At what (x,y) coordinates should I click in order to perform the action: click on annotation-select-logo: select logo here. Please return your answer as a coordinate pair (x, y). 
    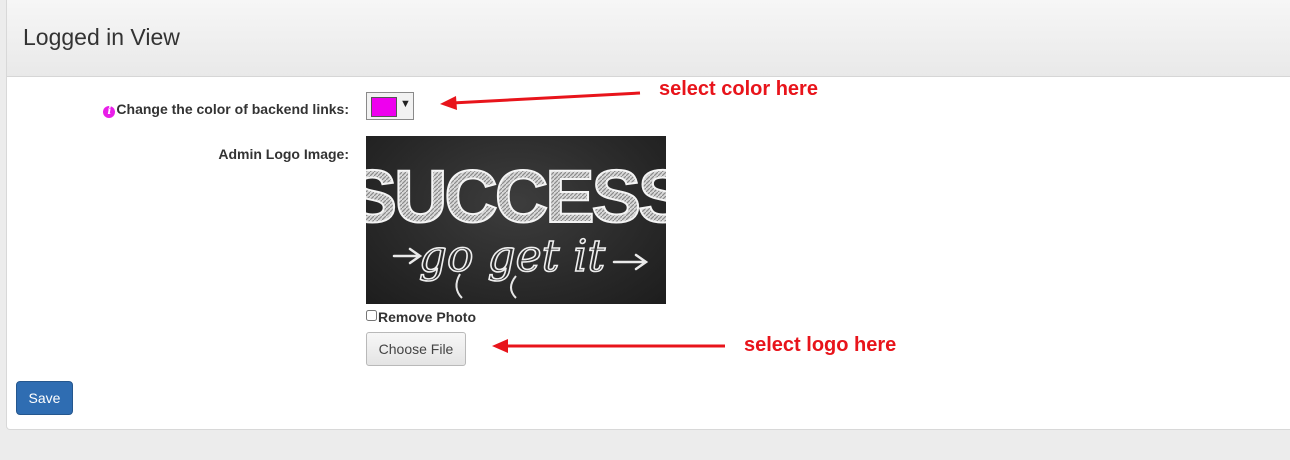
    Looking at the image, I should click on (820, 345).